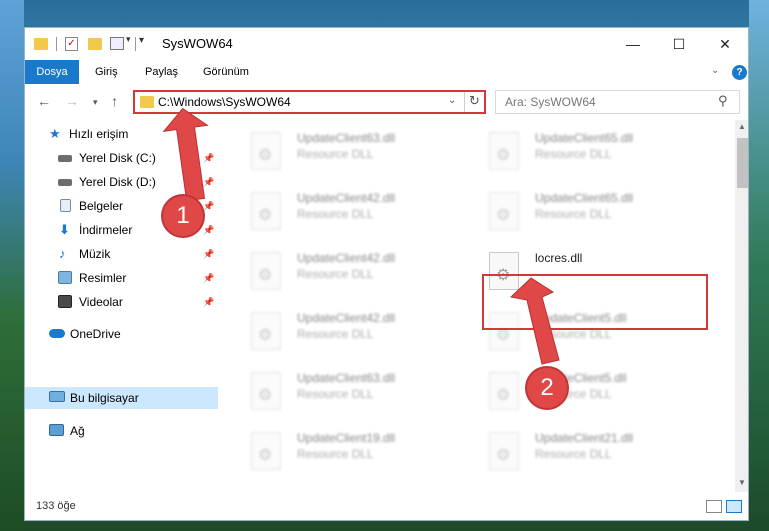  I want to click on forward-arrow-icon: →, so click(72, 101).